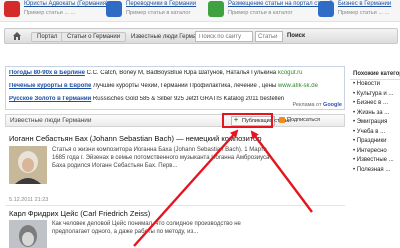 Image resolution: width=400 pixels, height=248 pixels. I want to click on ad-provider-name: Google, so click(332, 105).